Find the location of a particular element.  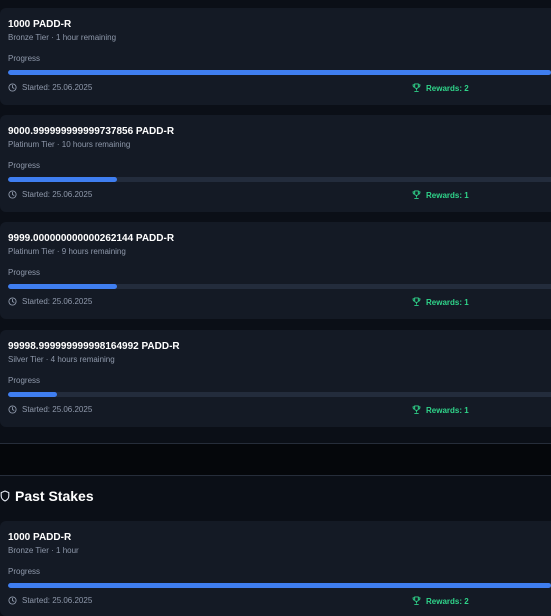

stake-amount: 9999.000000000000262144 PADD-R is located at coordinates (91, 238).